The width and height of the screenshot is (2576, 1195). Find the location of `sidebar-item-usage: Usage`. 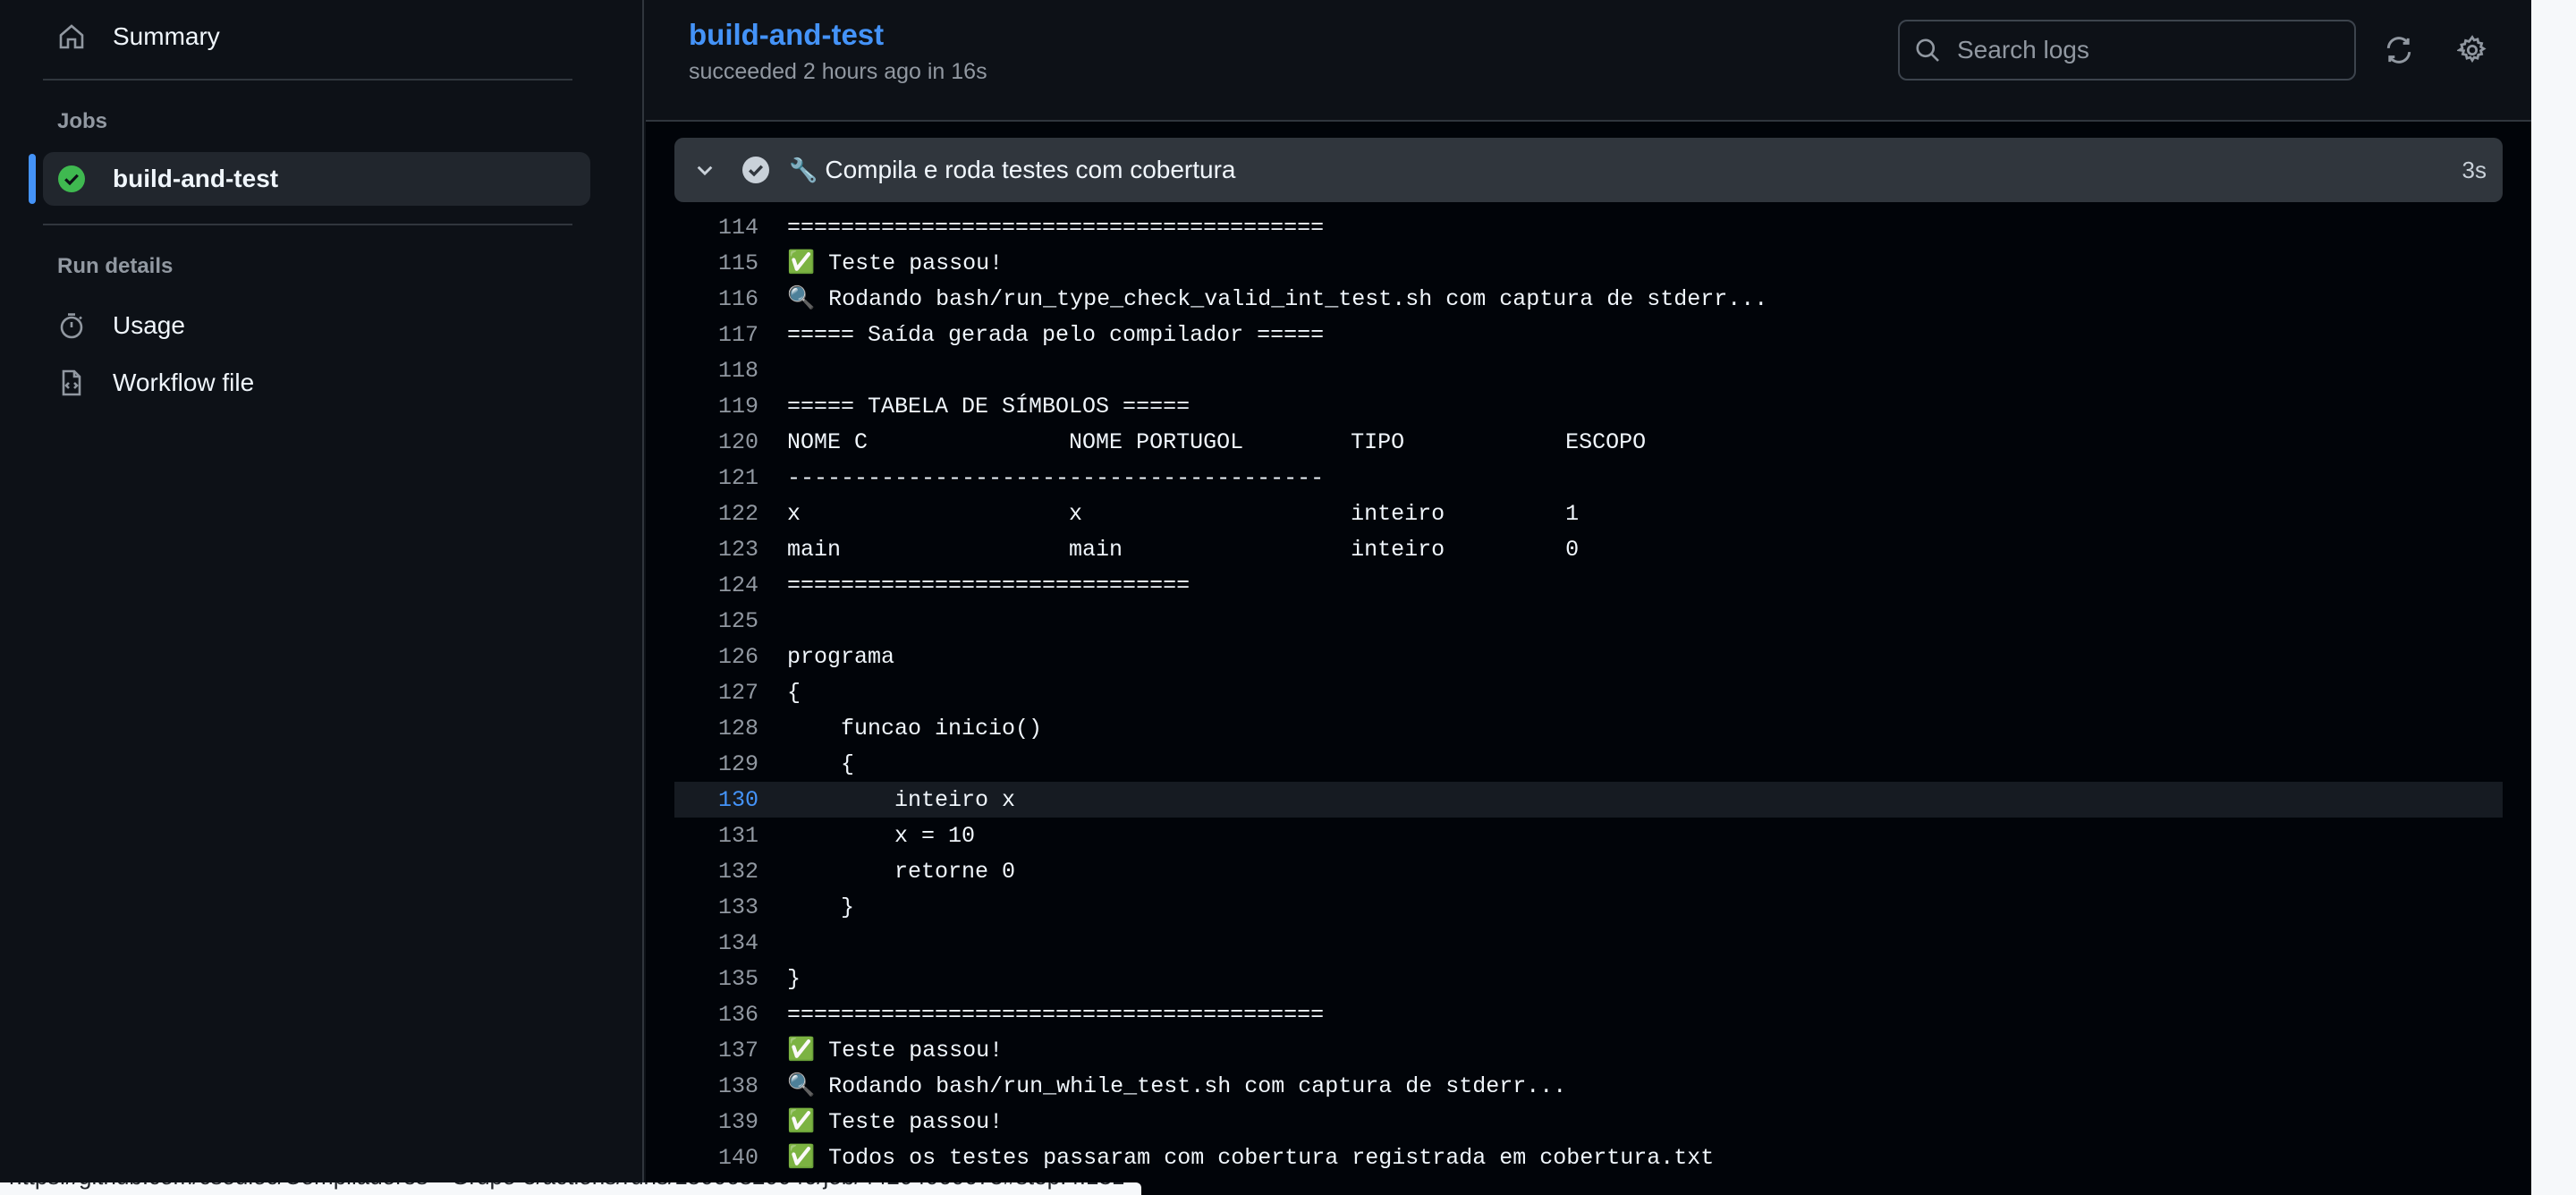

sidebar-item-usage: Usage is located at coordinates (316, 325).